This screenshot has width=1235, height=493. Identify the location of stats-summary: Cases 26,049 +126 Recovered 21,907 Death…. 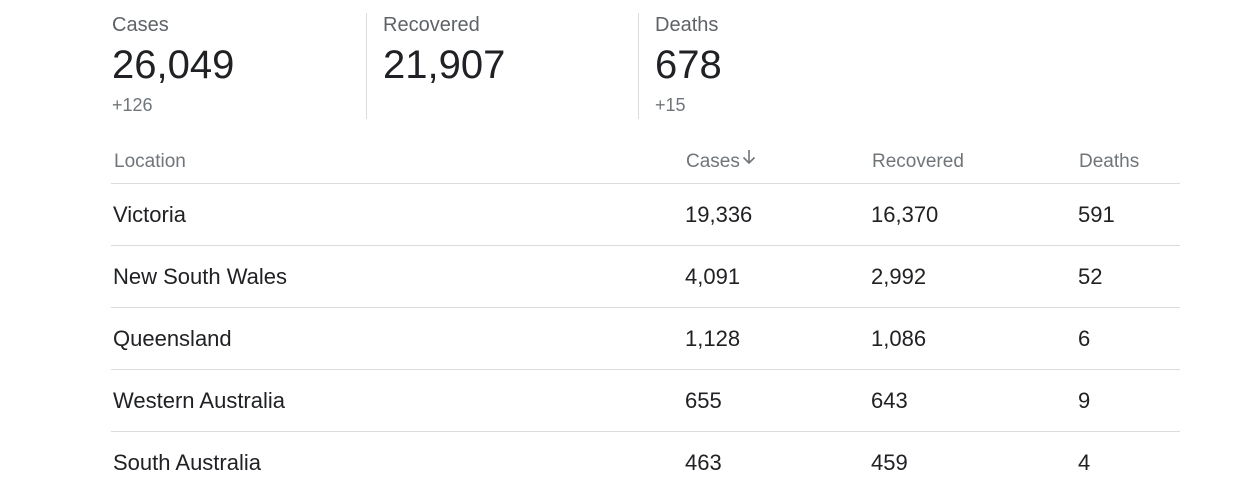
(483, 66).